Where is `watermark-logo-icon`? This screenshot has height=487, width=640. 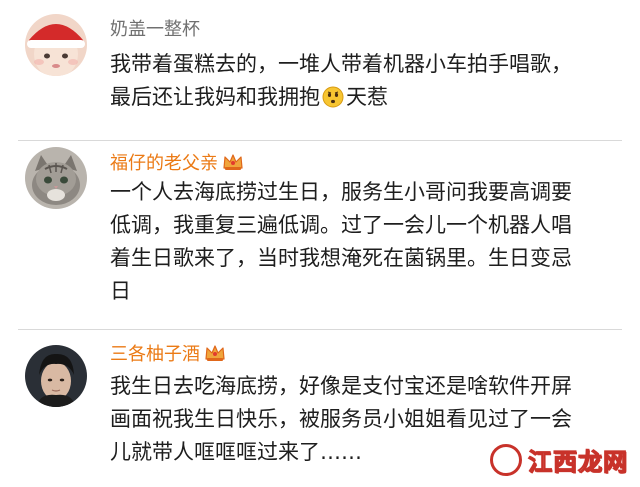
watermark-logo-icon is located at coordinates (506, 459).